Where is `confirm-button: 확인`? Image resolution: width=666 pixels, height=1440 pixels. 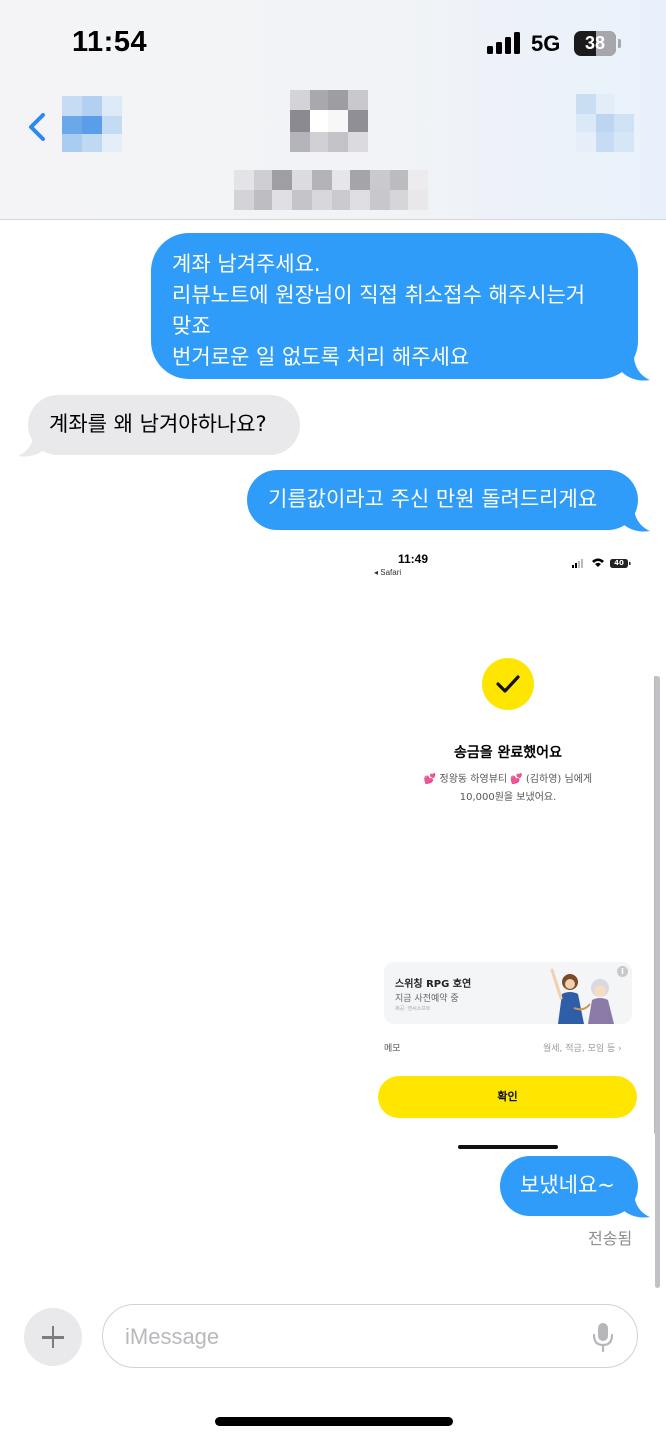 confirm-button: 확인 is located at coordinates (507, 1097).